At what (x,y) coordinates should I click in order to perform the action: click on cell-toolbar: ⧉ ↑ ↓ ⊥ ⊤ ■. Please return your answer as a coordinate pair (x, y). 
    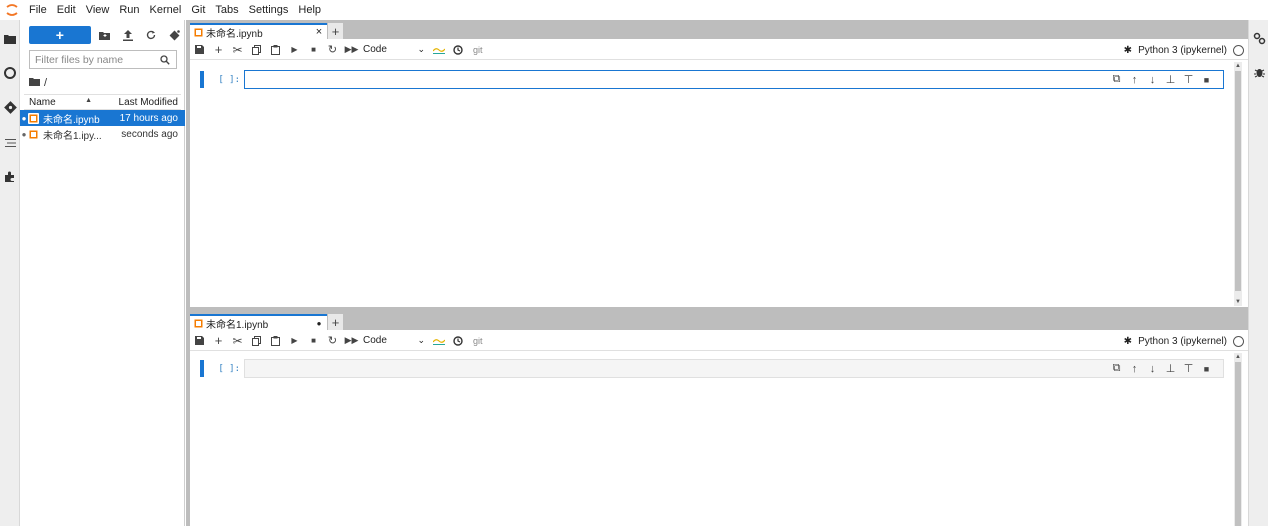
    Looking at the image, I should click on (1161, 368).